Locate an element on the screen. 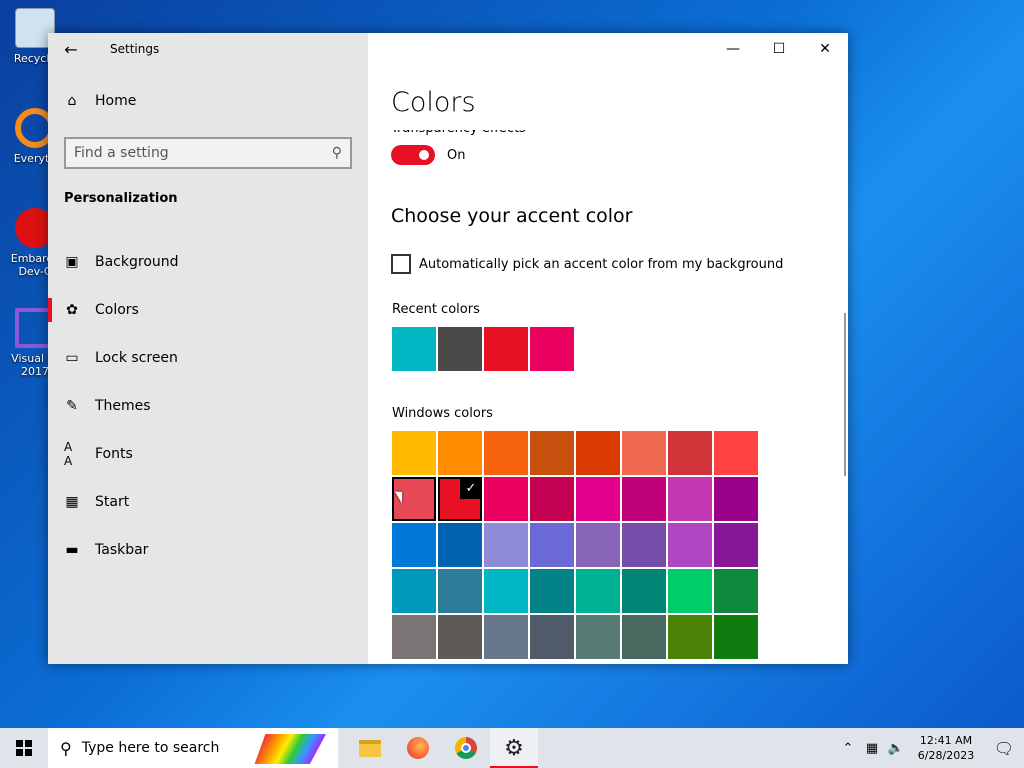 This screenshot has height=768, width=1024. taskbar-settings: ⚙ is located at coordinates (514, 748).